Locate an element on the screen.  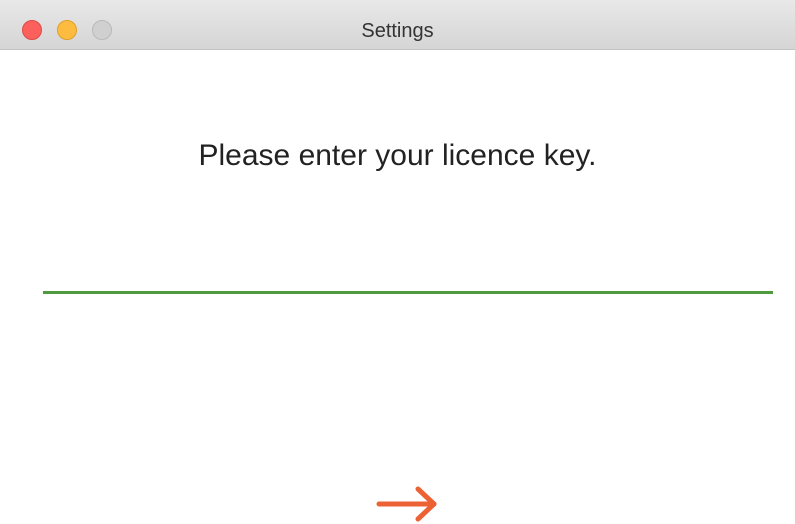
title-bar: Settings is located at coordinates (397, 25).